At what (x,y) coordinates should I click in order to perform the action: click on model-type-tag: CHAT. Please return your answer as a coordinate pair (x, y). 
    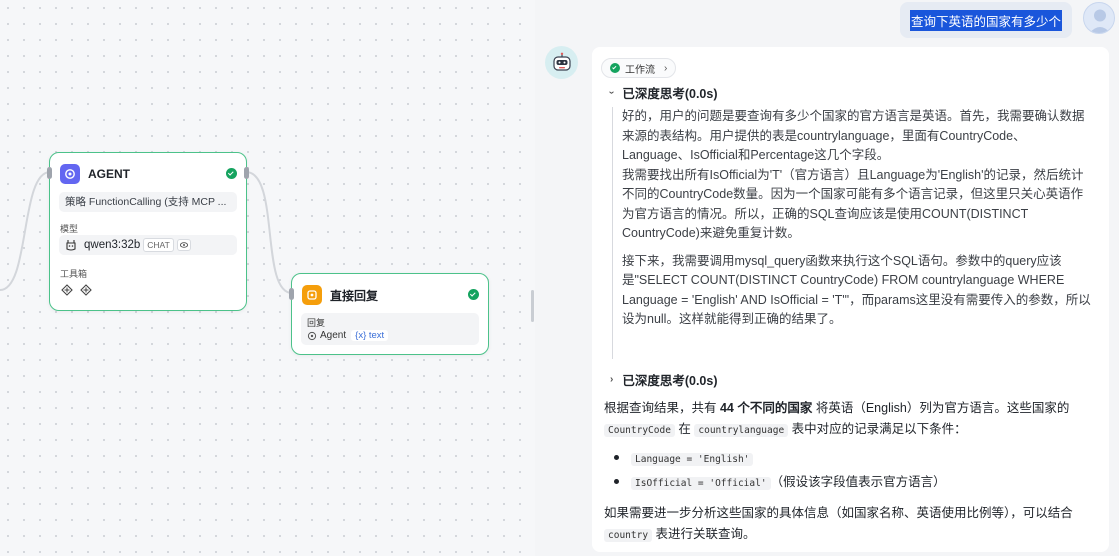
    Looking at the image, I should click on (158, 245).